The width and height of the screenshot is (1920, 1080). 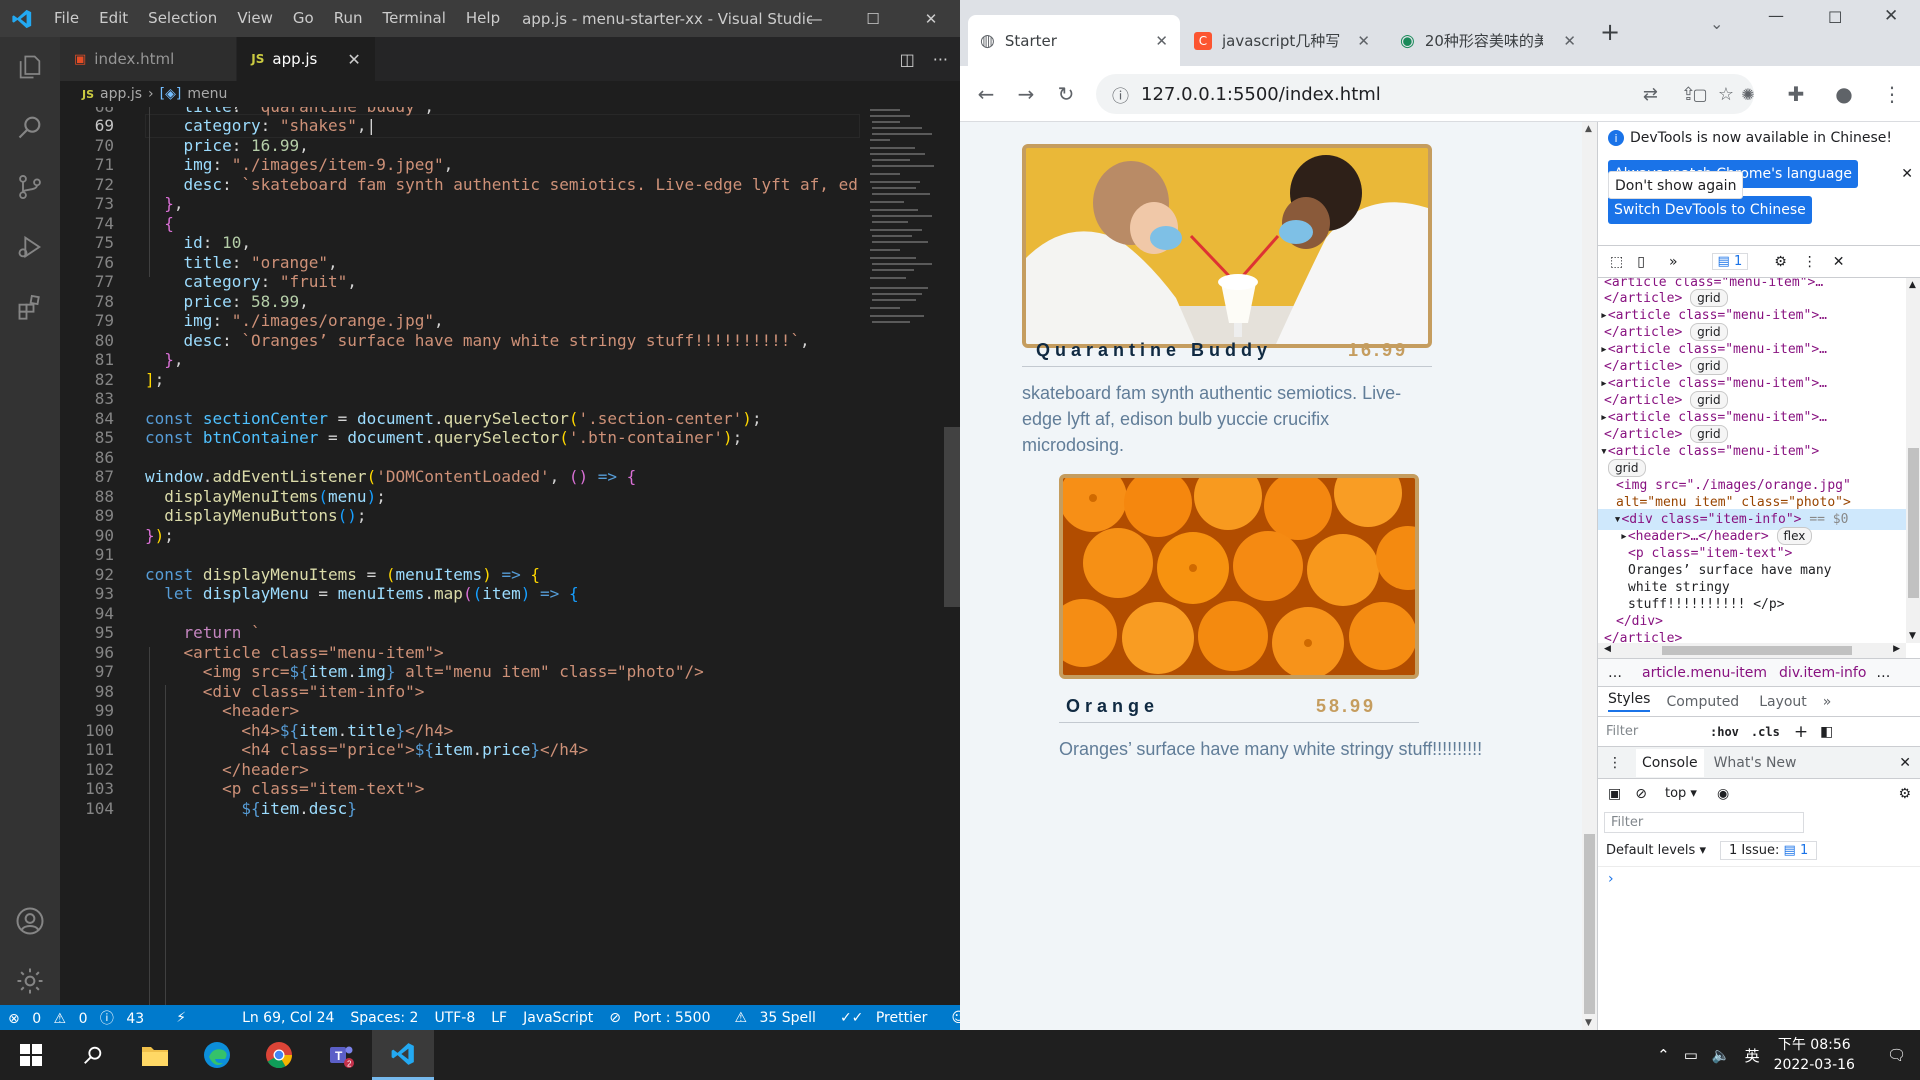 I want to click on ime-indicator: 英, so click(x=1752, y=1055).